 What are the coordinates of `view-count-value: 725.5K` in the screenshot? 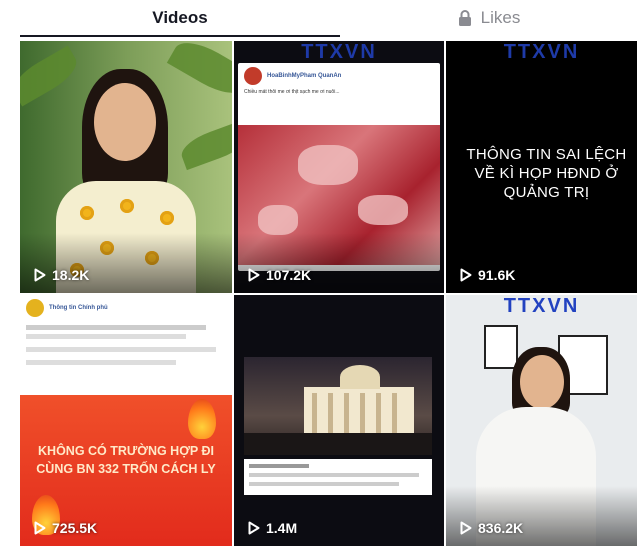 It's located at (75, 528).